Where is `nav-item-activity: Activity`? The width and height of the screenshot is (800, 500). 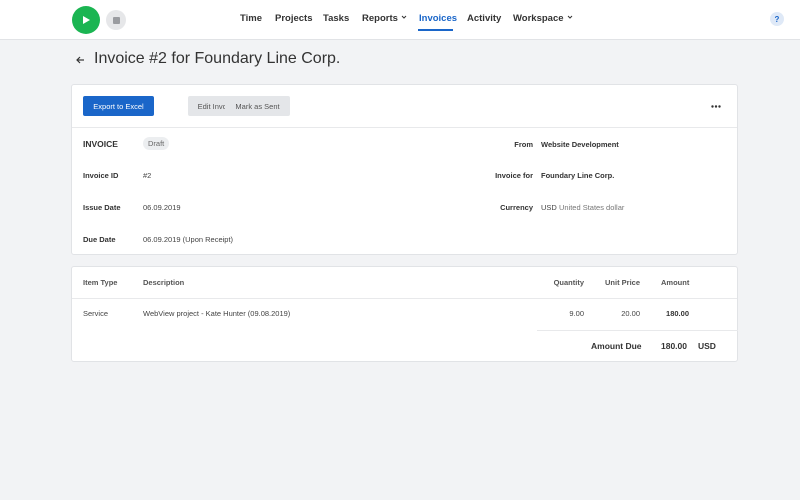
nav-item-activity: Activity is located at coordinates (484, 21).